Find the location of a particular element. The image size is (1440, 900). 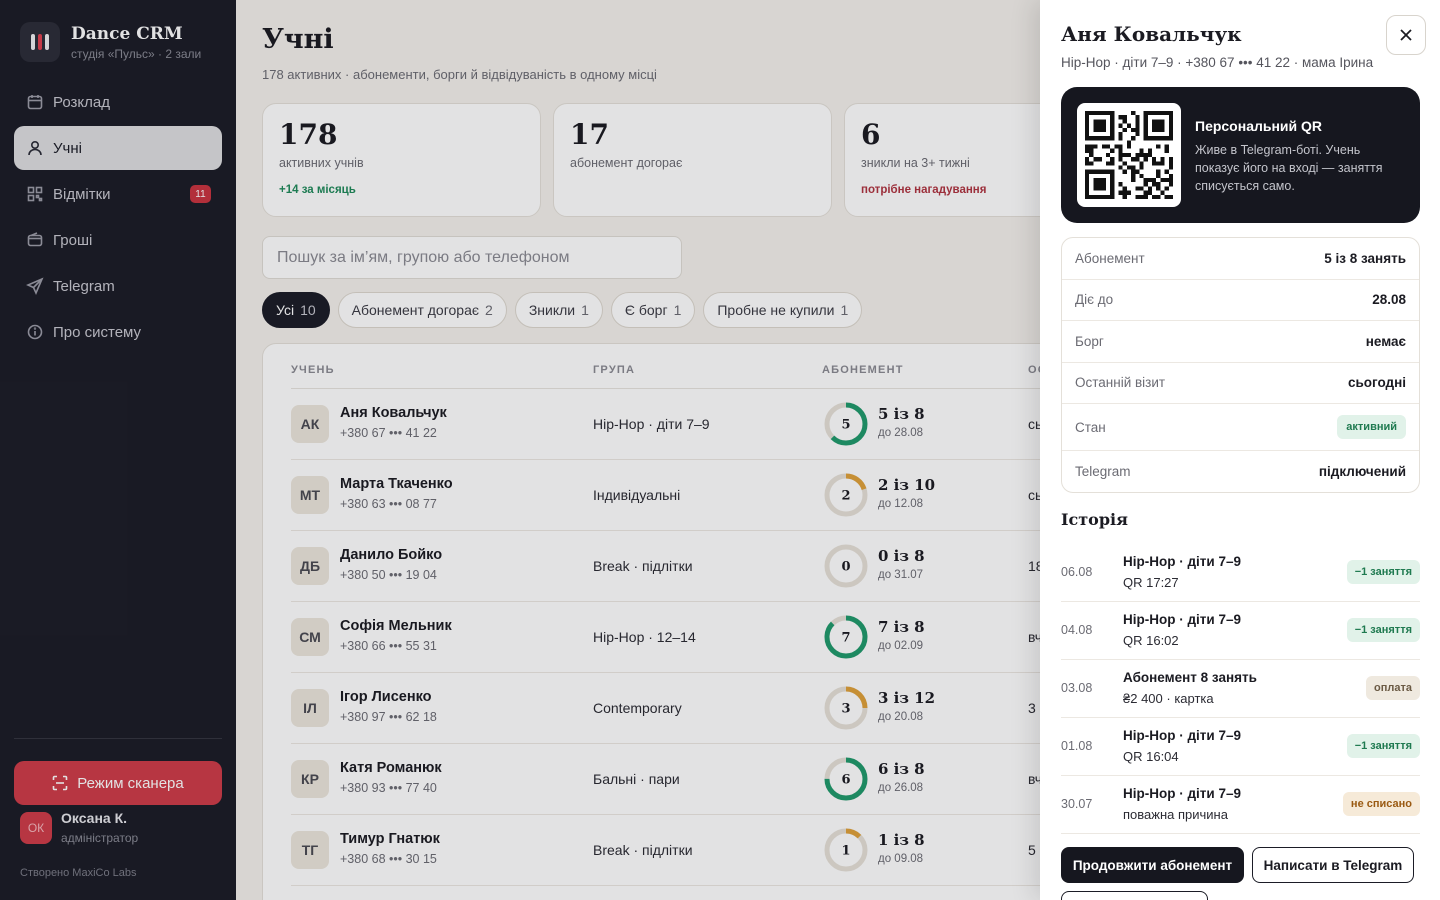

student-group: Break · підлітки is located at coordinates (643, 566).